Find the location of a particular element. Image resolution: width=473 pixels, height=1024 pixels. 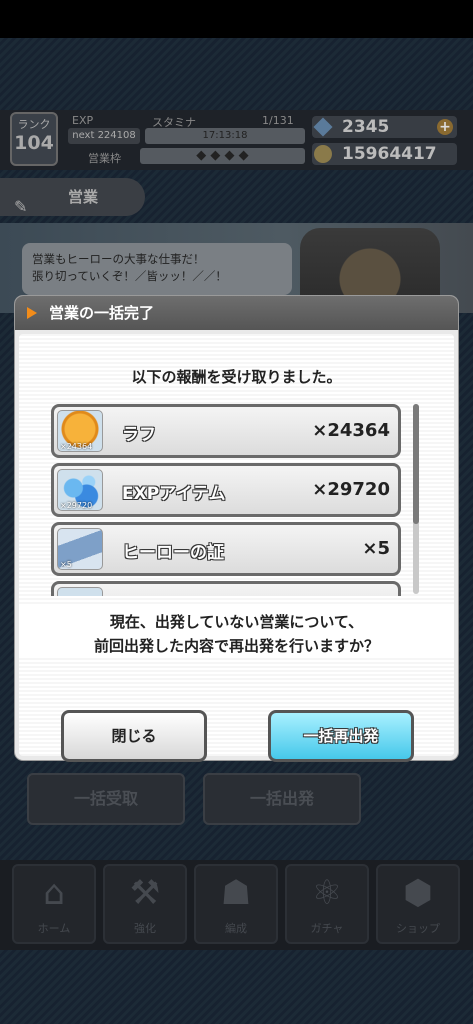

item-icon is located at coordinates (80, 591).